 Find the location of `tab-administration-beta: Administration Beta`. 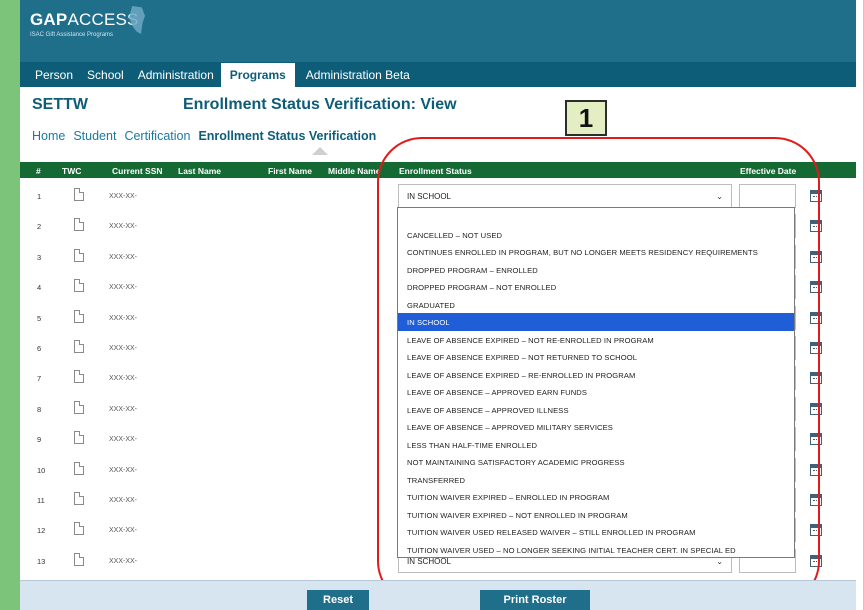

tab-administration-beta: Administration Beta is located at coordinates (358, 77).